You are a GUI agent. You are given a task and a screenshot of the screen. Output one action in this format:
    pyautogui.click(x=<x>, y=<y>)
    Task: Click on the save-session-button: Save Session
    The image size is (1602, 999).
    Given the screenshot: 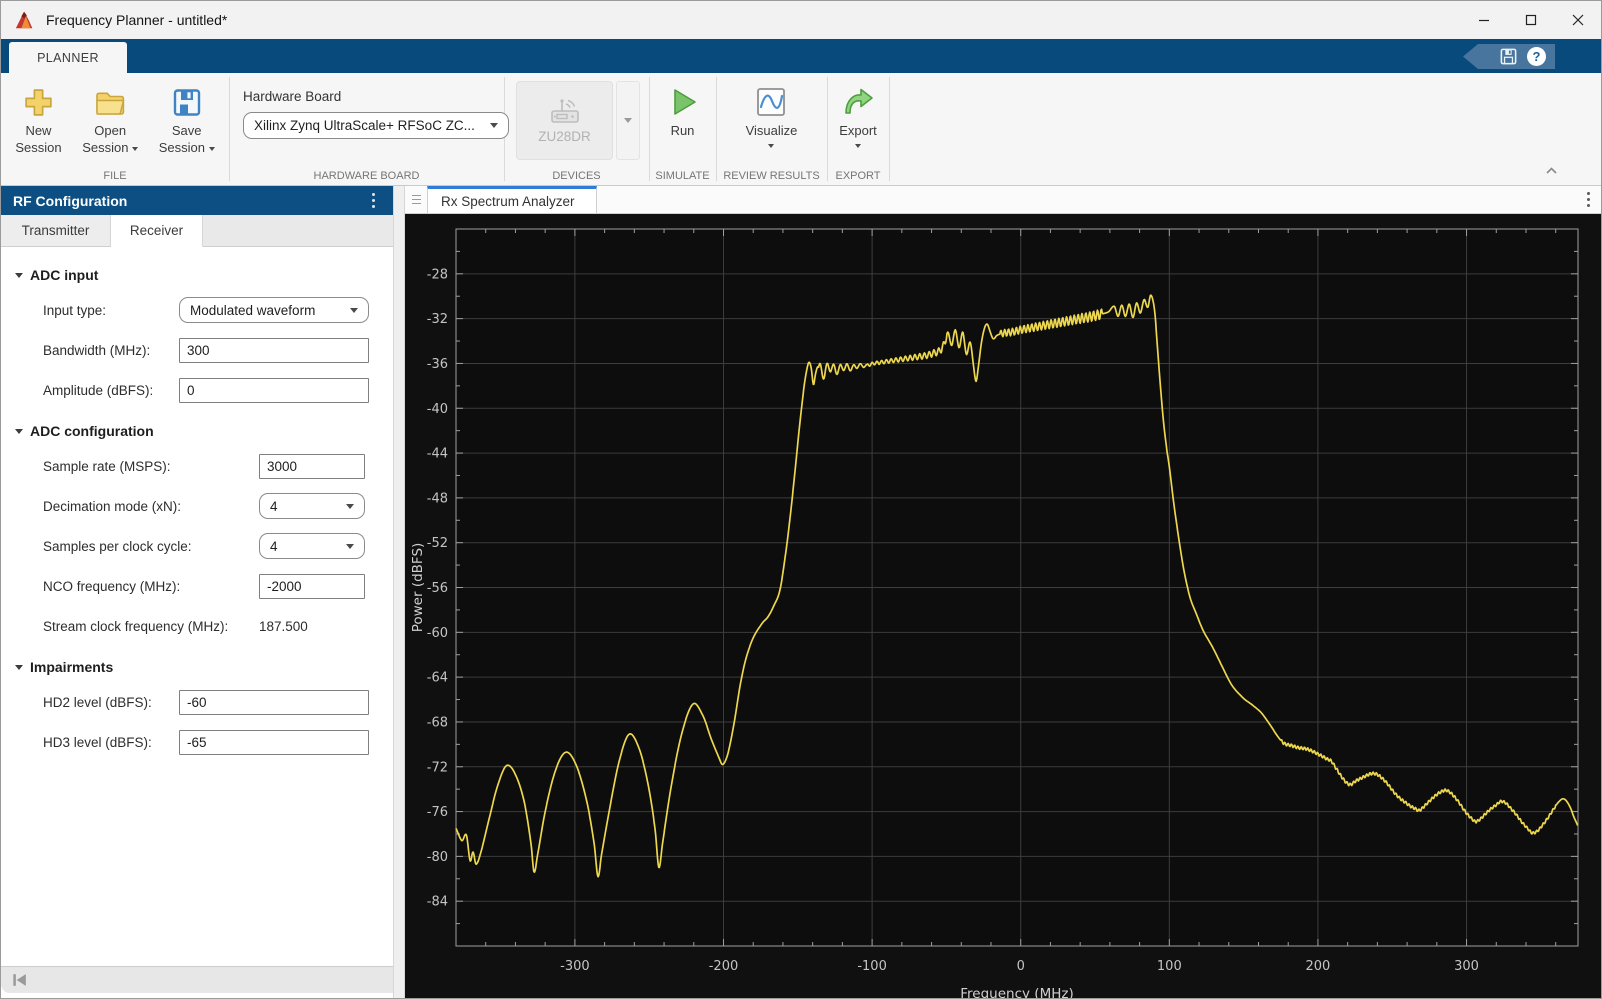 What is the action you would take?
    pyautogui.click(x=187, y=119)
    